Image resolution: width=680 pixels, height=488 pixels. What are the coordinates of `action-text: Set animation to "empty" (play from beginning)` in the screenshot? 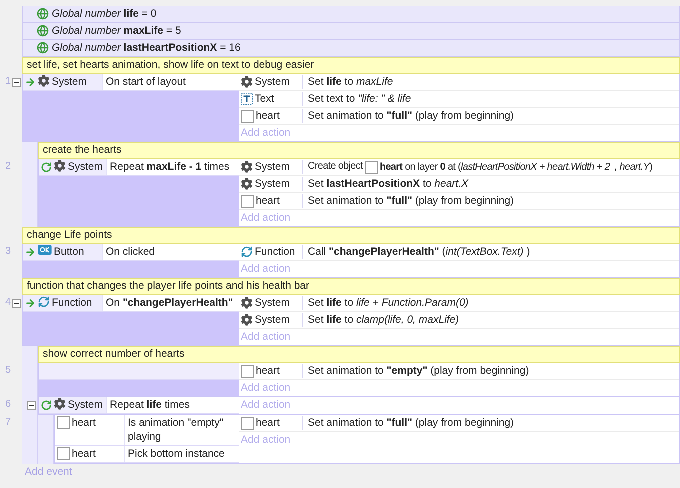 It's located at (418, 371).